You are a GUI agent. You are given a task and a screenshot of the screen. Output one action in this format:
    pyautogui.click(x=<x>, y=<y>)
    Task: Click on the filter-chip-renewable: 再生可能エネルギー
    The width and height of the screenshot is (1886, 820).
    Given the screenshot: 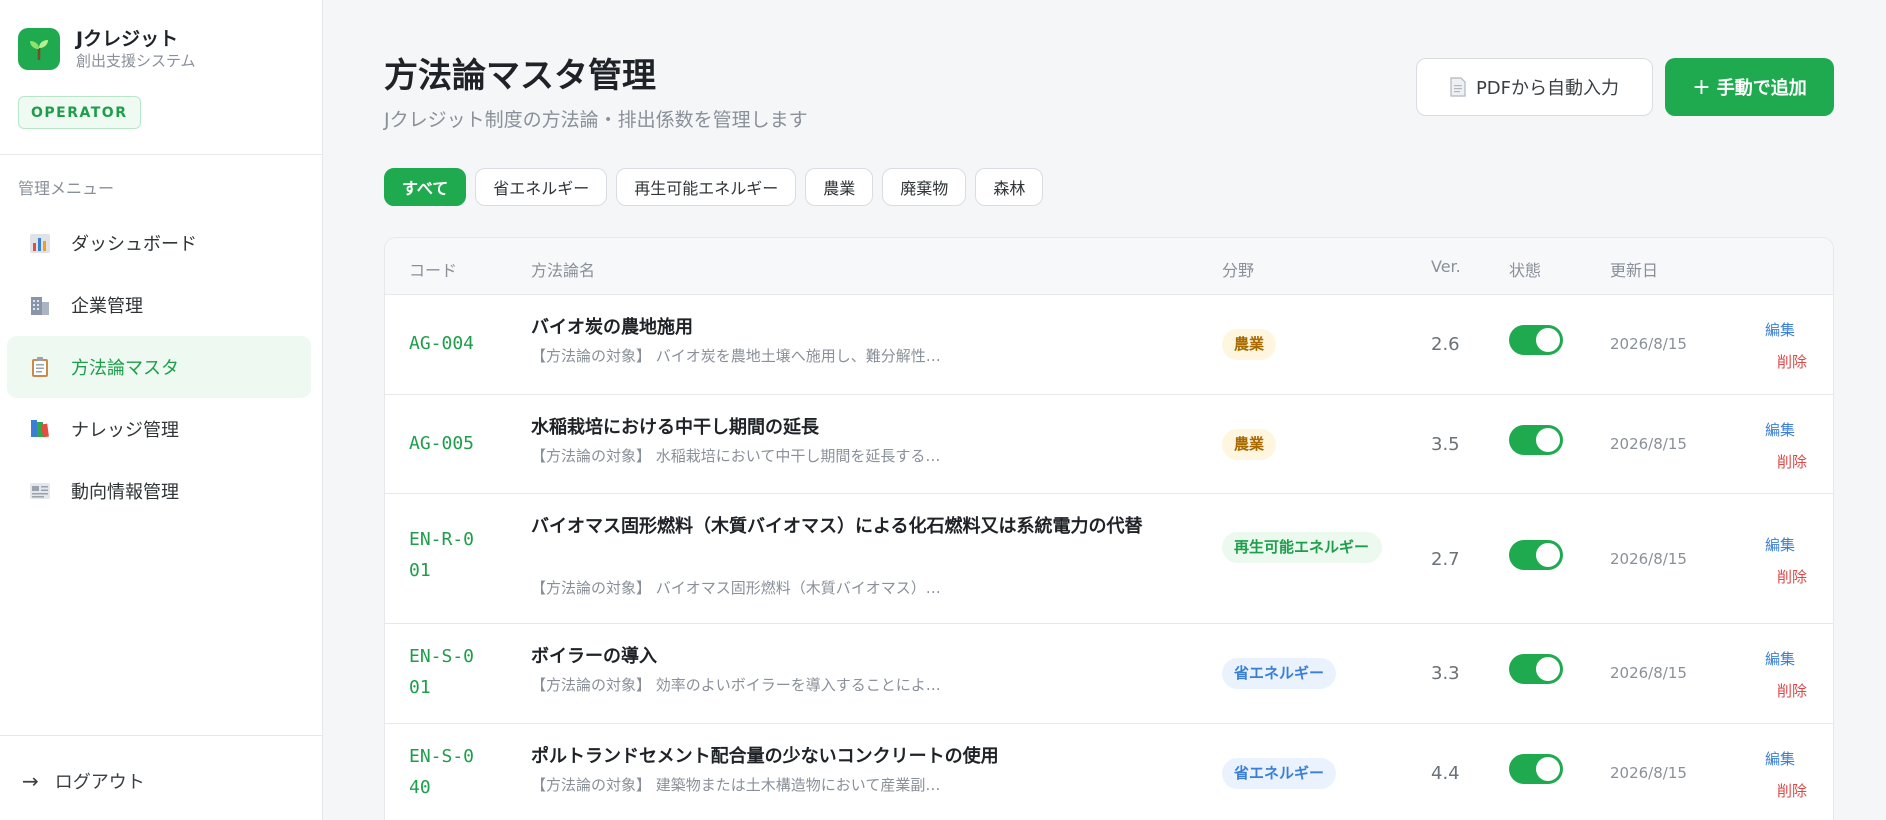 What is the action you would take?
    pyautogui.click(x=706, y=187)
    